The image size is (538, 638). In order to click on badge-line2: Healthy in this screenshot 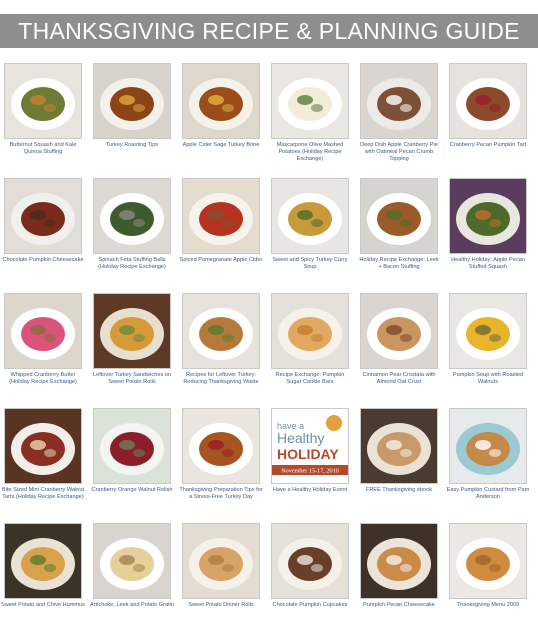, I will do `click(300, 438)`.